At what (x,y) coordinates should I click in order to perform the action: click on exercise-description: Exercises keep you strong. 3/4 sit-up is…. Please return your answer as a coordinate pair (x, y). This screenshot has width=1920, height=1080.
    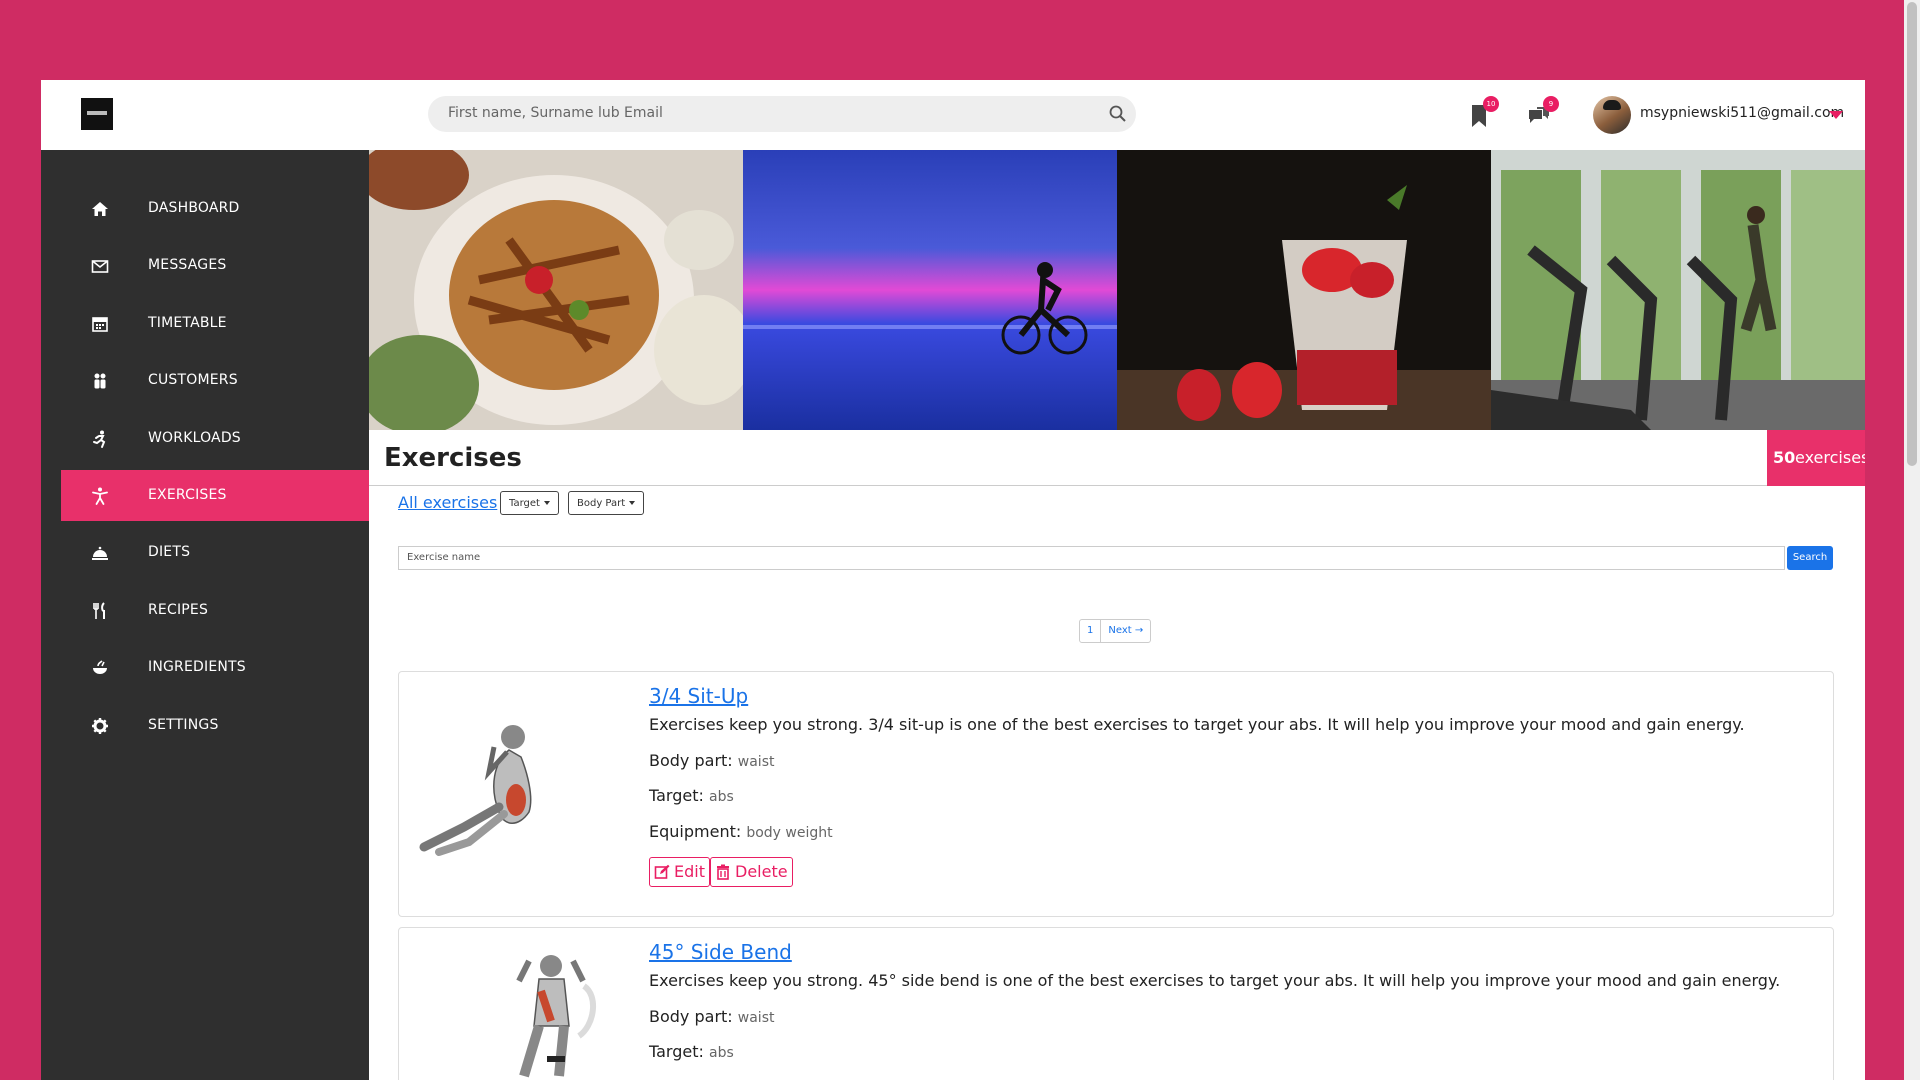
    Looking at the image, I should click on (1197, 724).